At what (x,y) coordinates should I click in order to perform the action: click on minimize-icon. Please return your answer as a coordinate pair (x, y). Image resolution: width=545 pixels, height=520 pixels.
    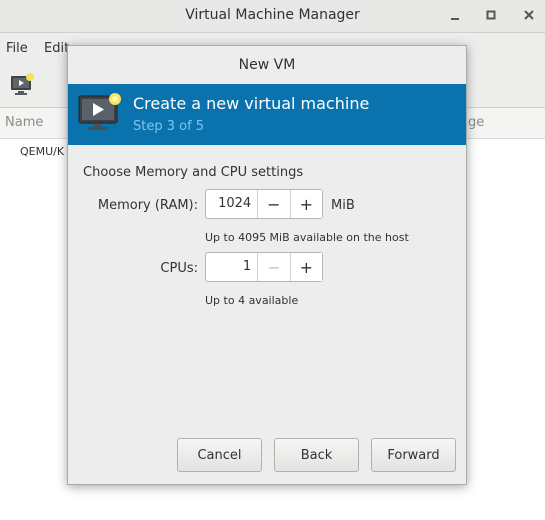
    Looking at the image, I should click on (455, 19).